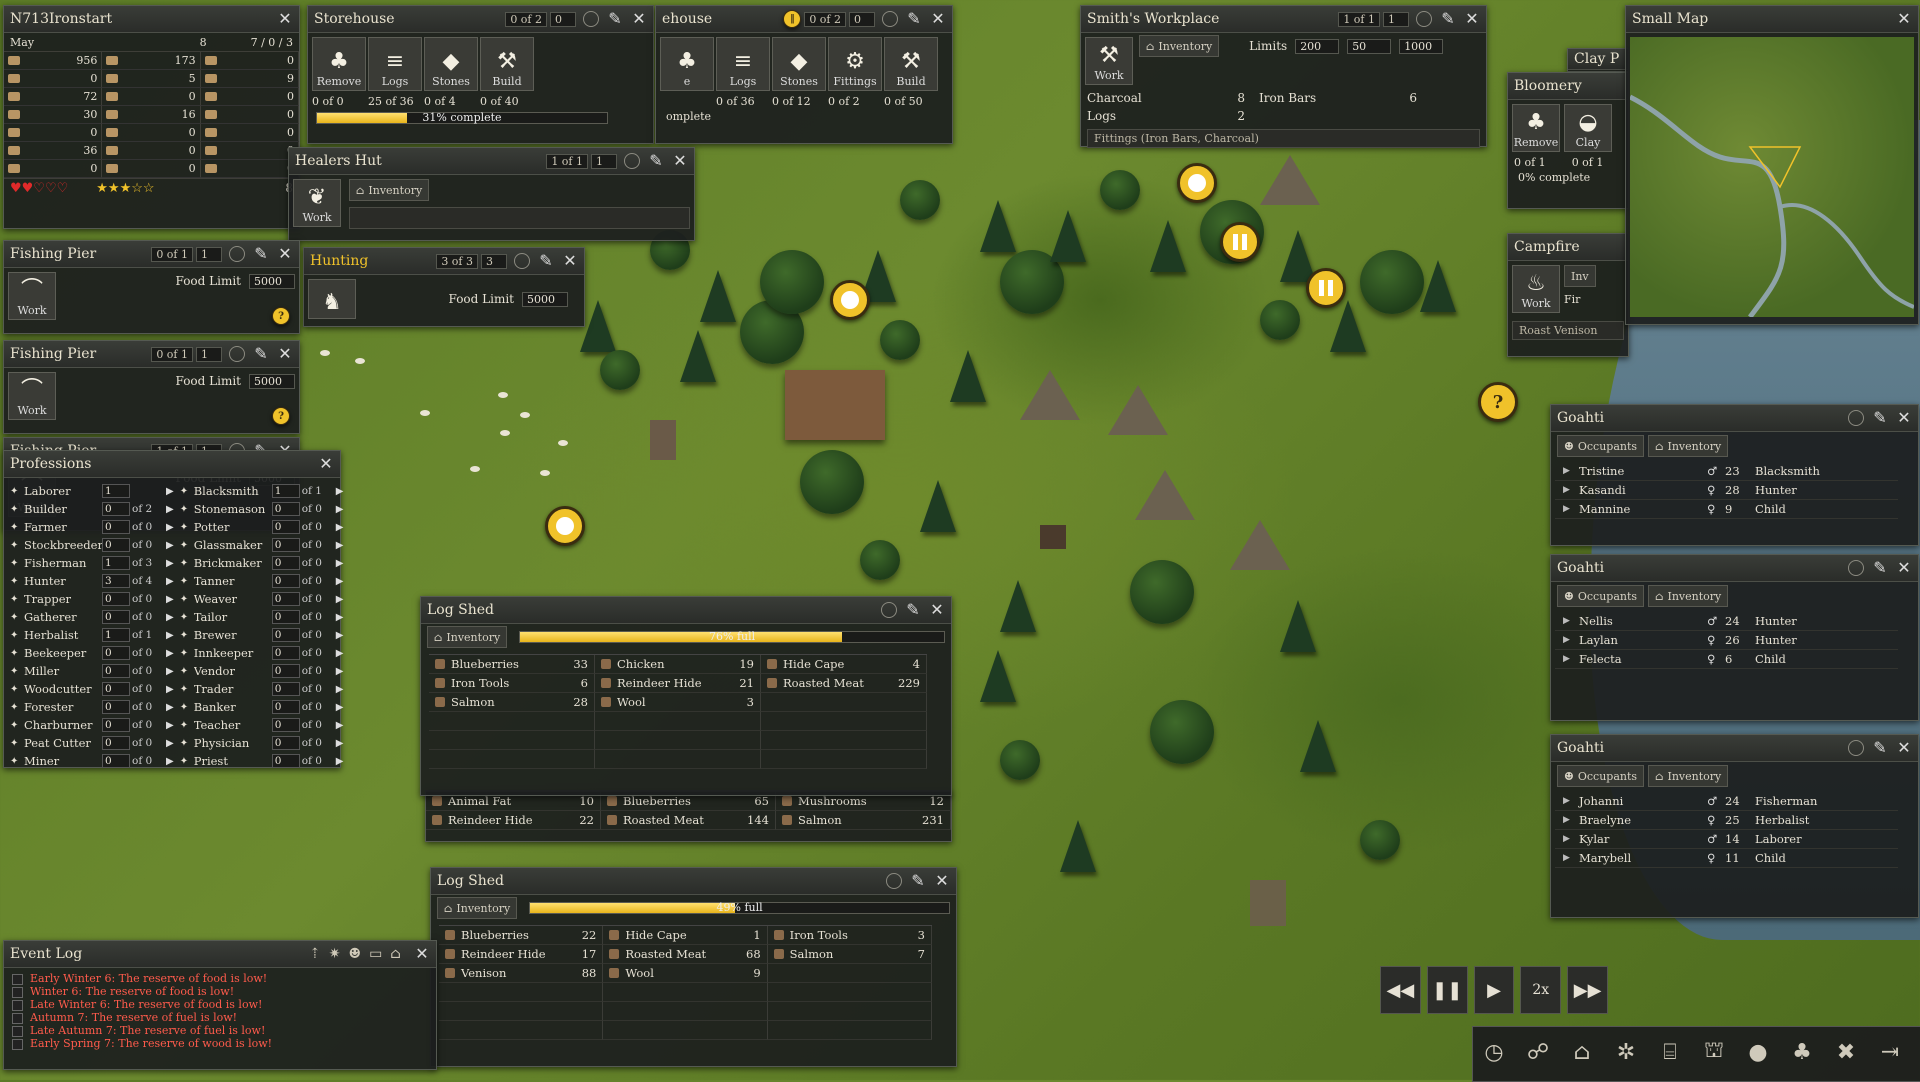 This screenshot has height=1082, width=1920. I want to click on profession-row: ✦ Priest 0 of 0 ▶, so click(258, 761).